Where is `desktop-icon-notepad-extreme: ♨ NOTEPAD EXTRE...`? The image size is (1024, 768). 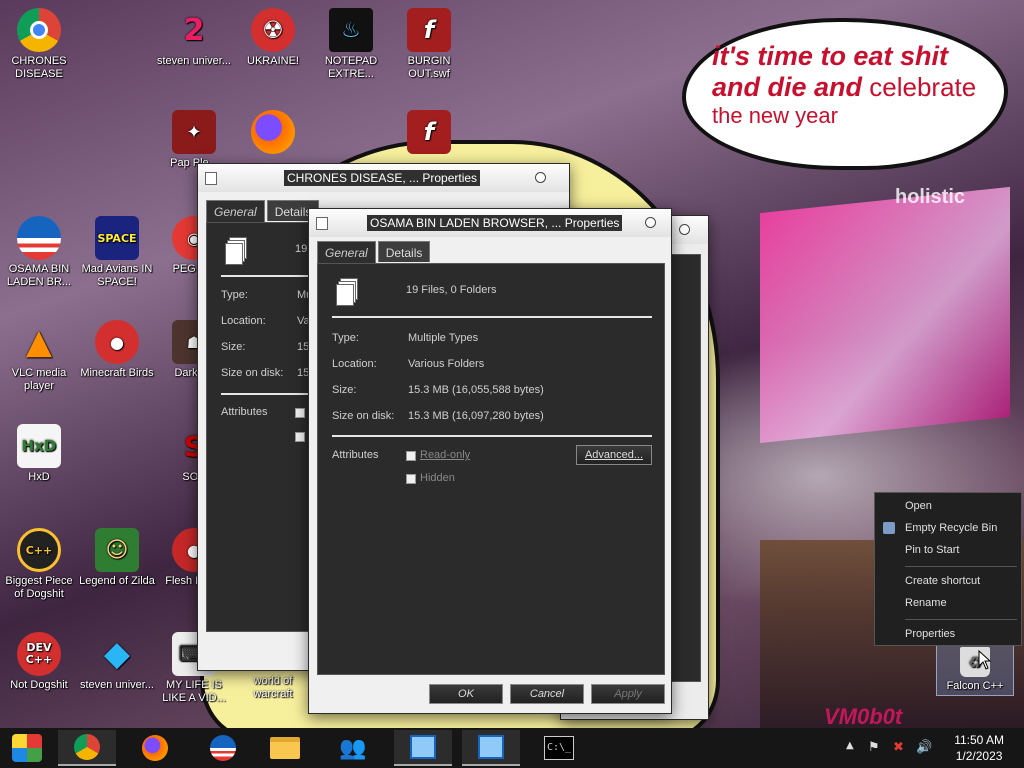 desktop-icon-notepad-extreme: ♨ NOTEPAD EXTRE... is located at coordinates (351, 44).